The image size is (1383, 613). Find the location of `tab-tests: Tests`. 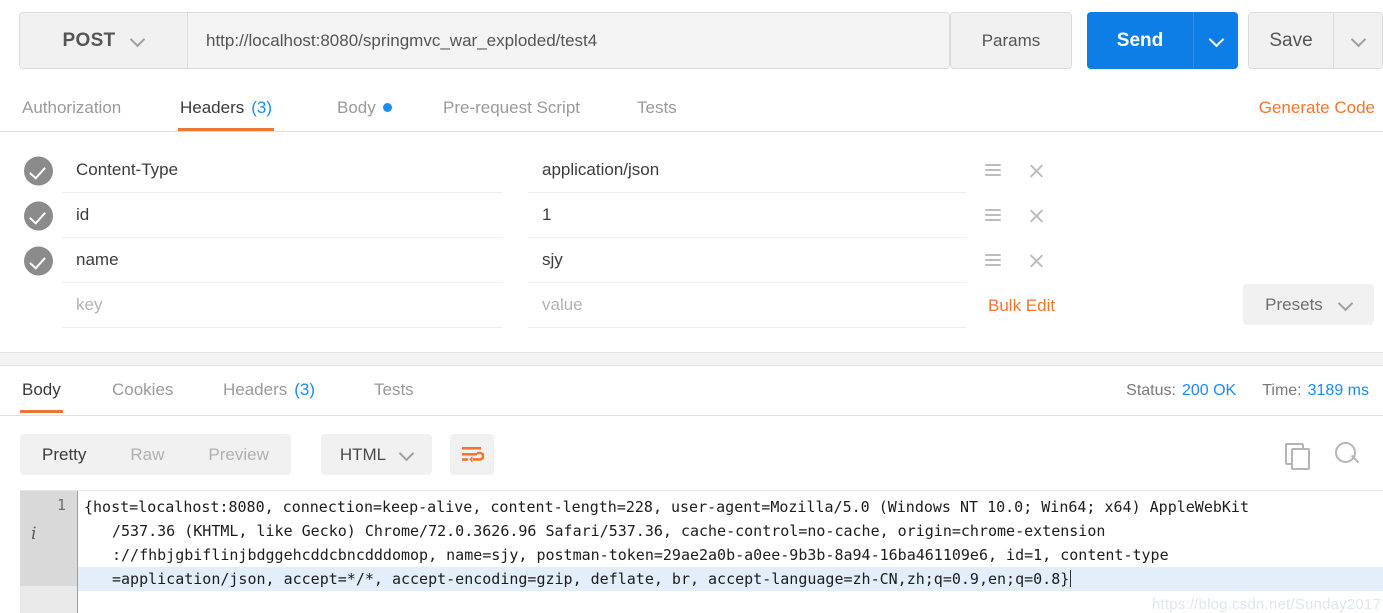

tab-tests: Tests is located at coordinates (657, 107).